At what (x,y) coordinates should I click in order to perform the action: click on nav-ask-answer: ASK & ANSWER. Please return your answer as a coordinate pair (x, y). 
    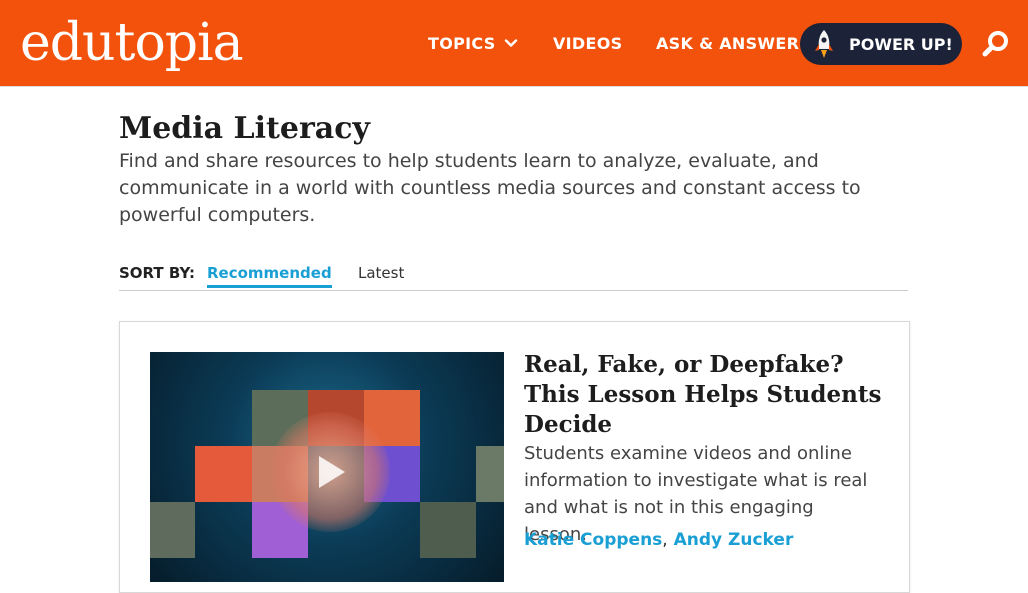
    Looking at the image, I should click on (727, 43).